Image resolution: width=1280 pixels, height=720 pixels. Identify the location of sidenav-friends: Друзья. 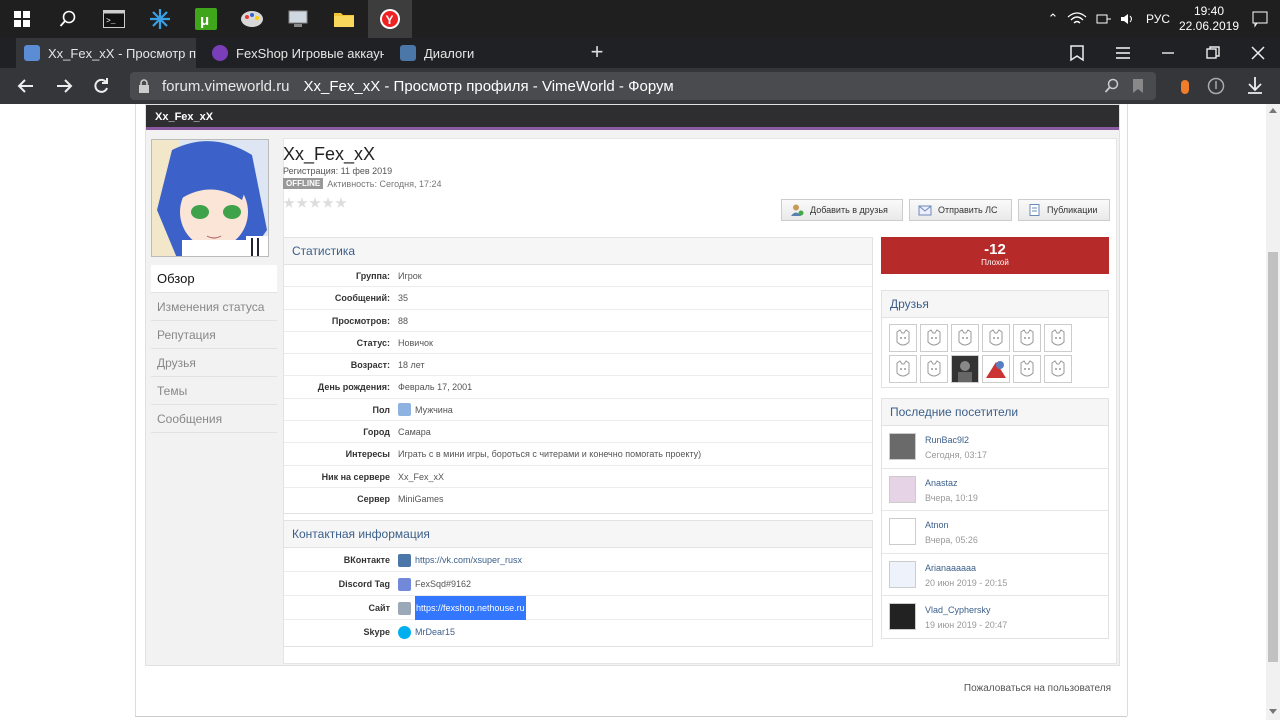
(214, 363).